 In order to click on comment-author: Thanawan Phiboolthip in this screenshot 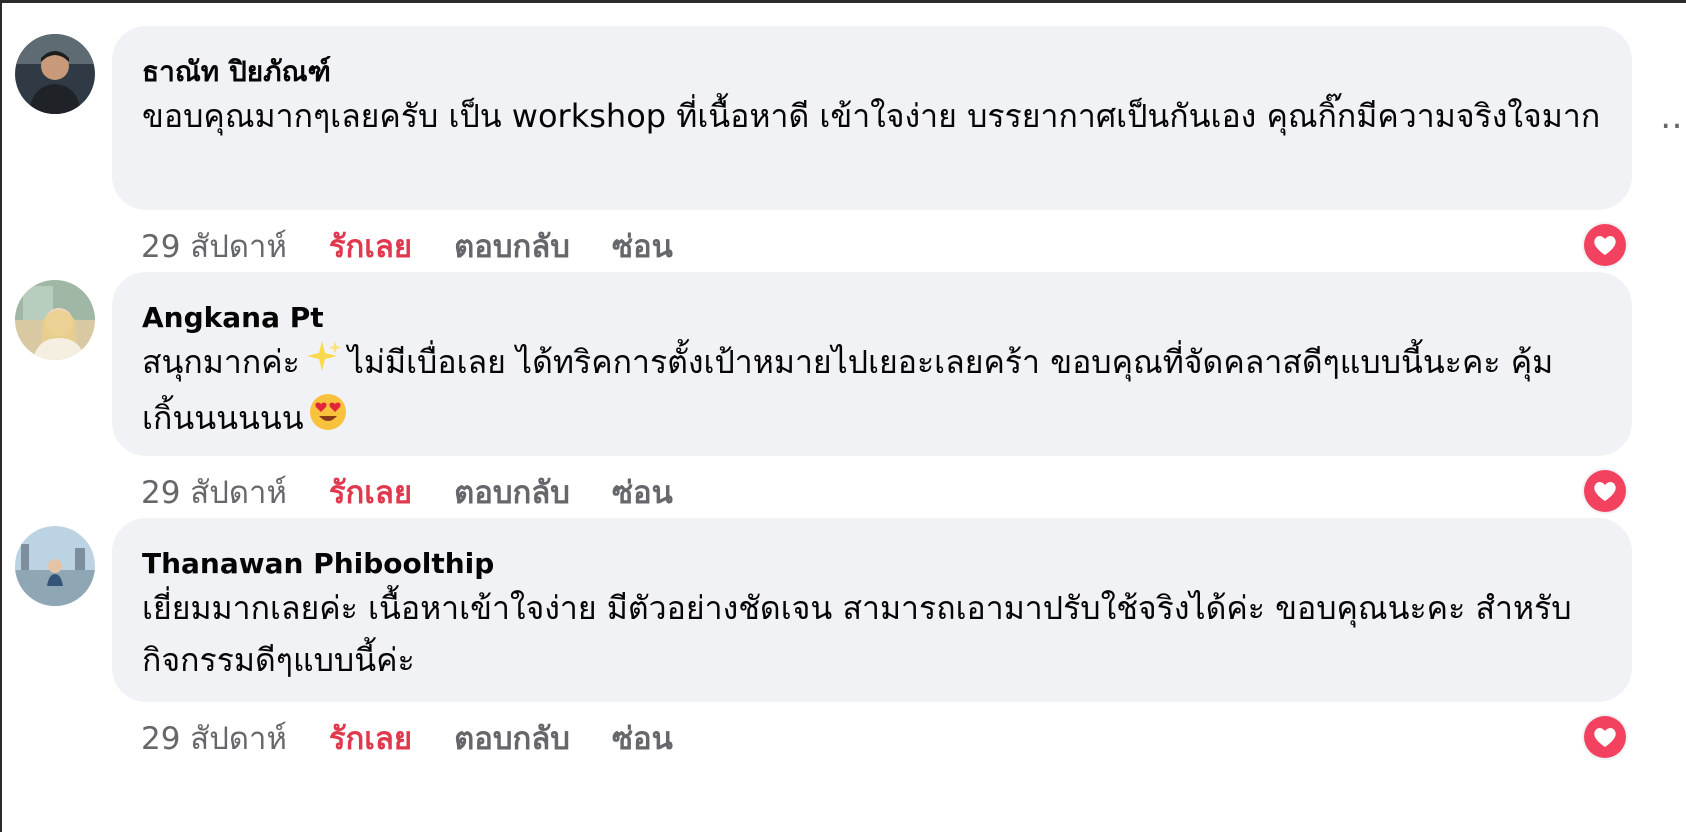, I will do `click(872, 564)`.